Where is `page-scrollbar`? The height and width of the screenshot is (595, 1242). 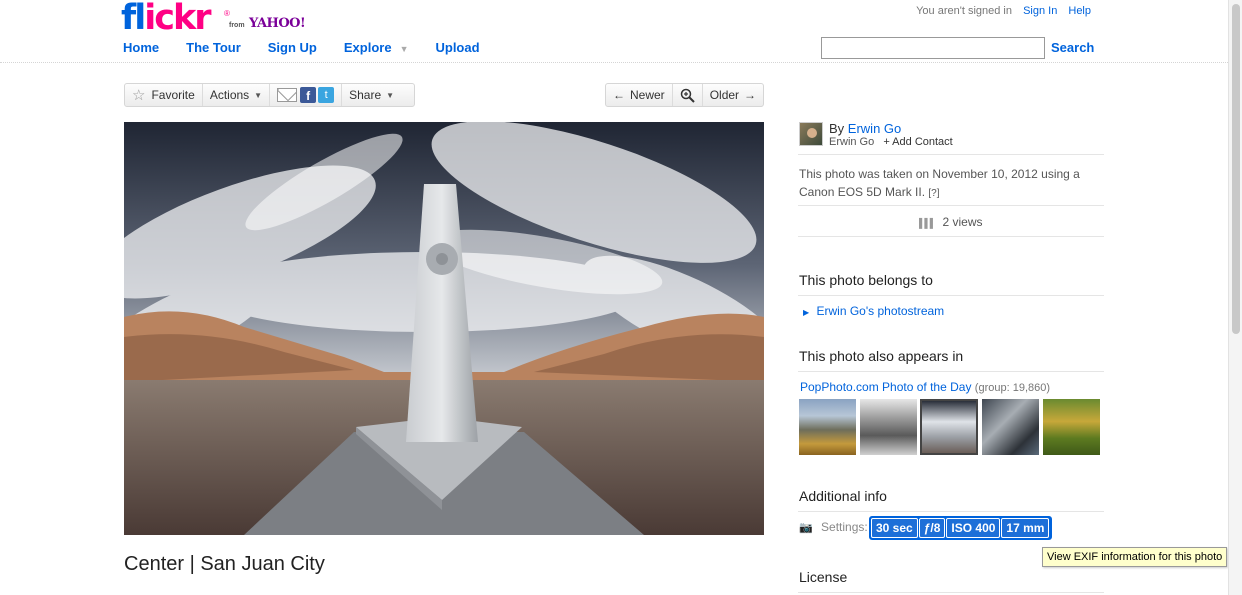 page-scrollbar is located at coordinates (1235, 297).